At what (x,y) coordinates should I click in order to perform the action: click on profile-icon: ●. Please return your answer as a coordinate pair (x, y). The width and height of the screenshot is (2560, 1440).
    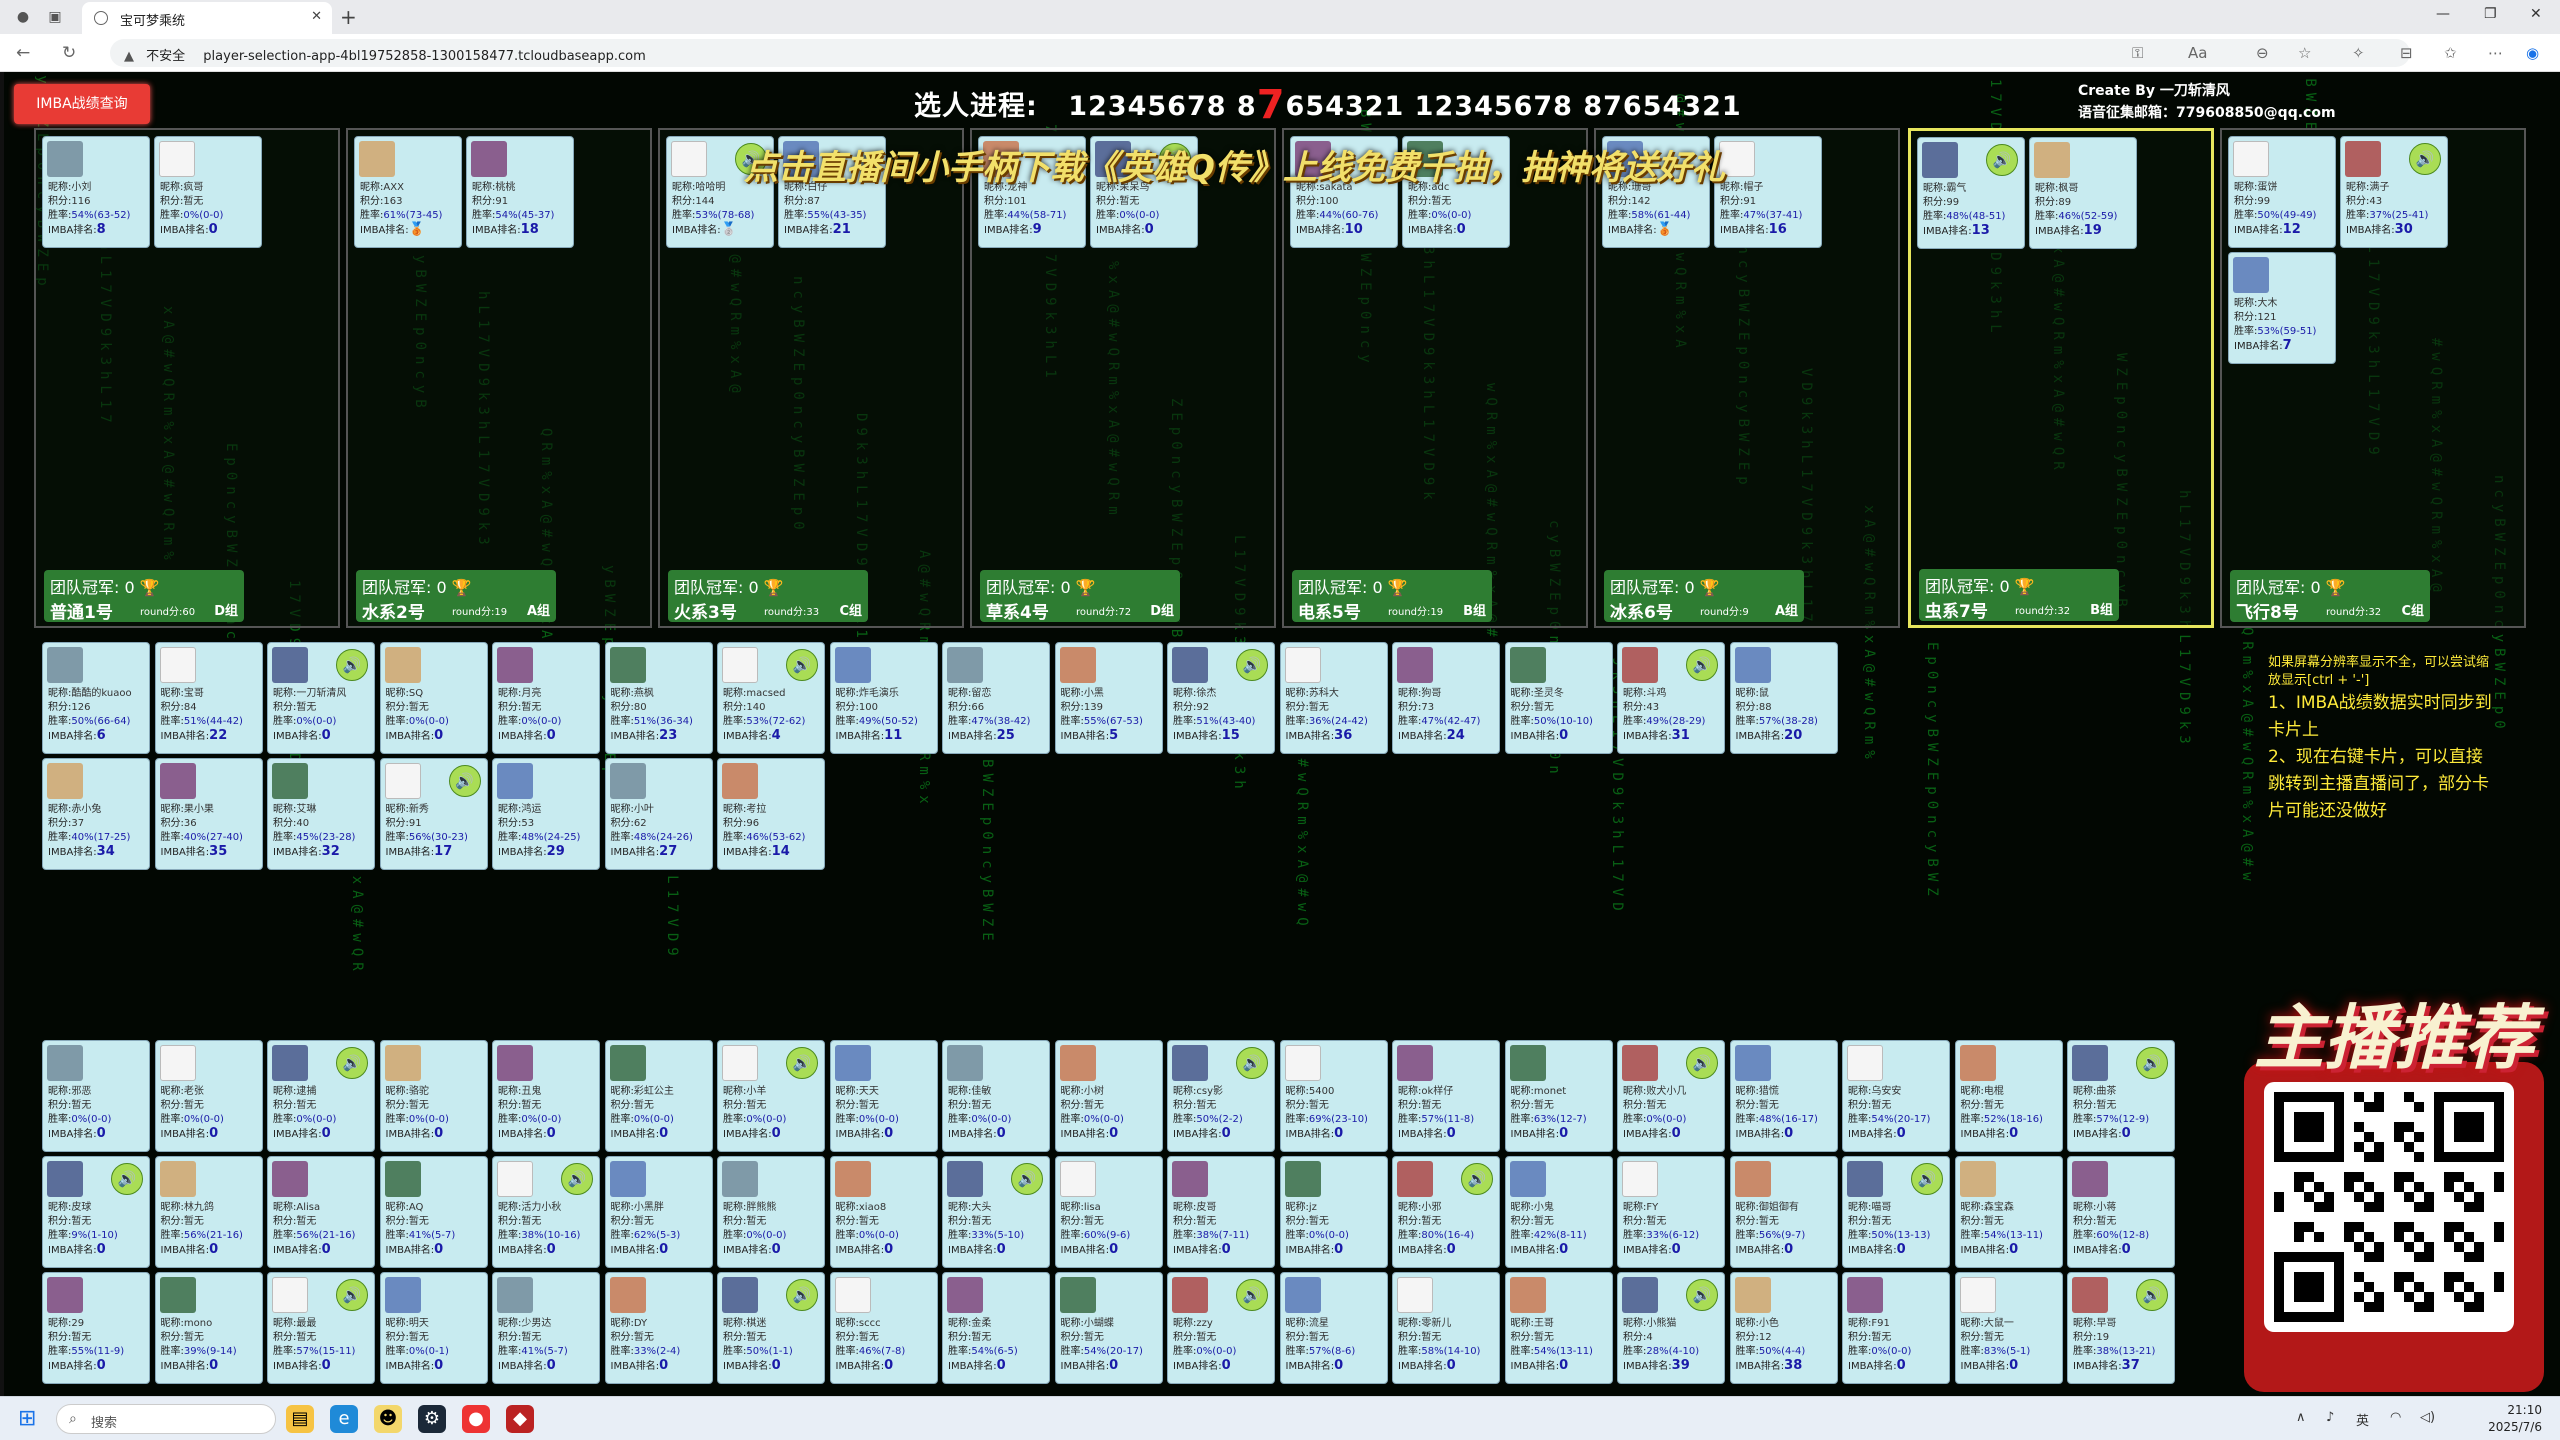
    Looking at the image, I should click on (23, 17).